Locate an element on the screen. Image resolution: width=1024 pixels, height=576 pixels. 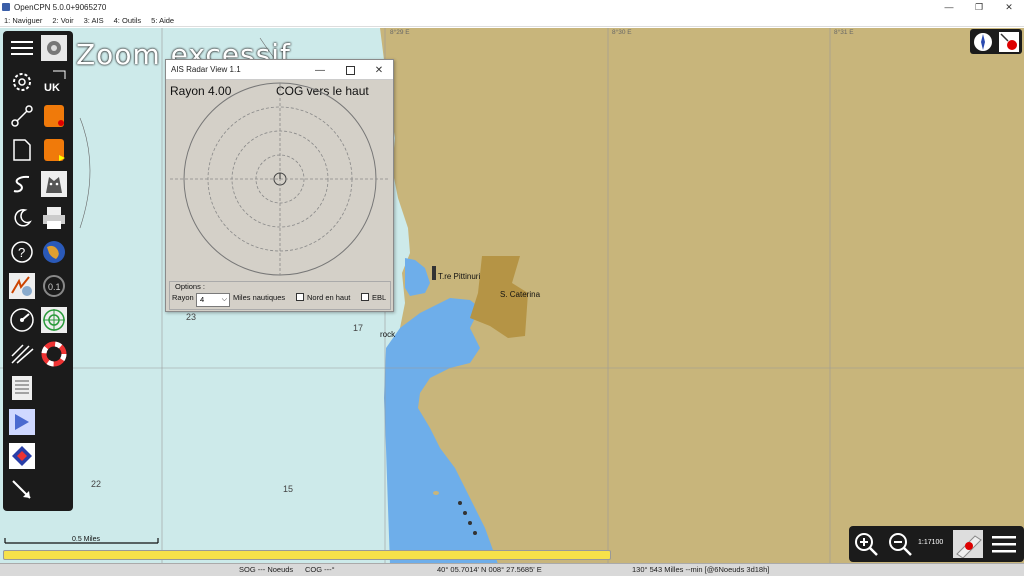
hamburger-menu-icon is located at coordinates (1004, 544).